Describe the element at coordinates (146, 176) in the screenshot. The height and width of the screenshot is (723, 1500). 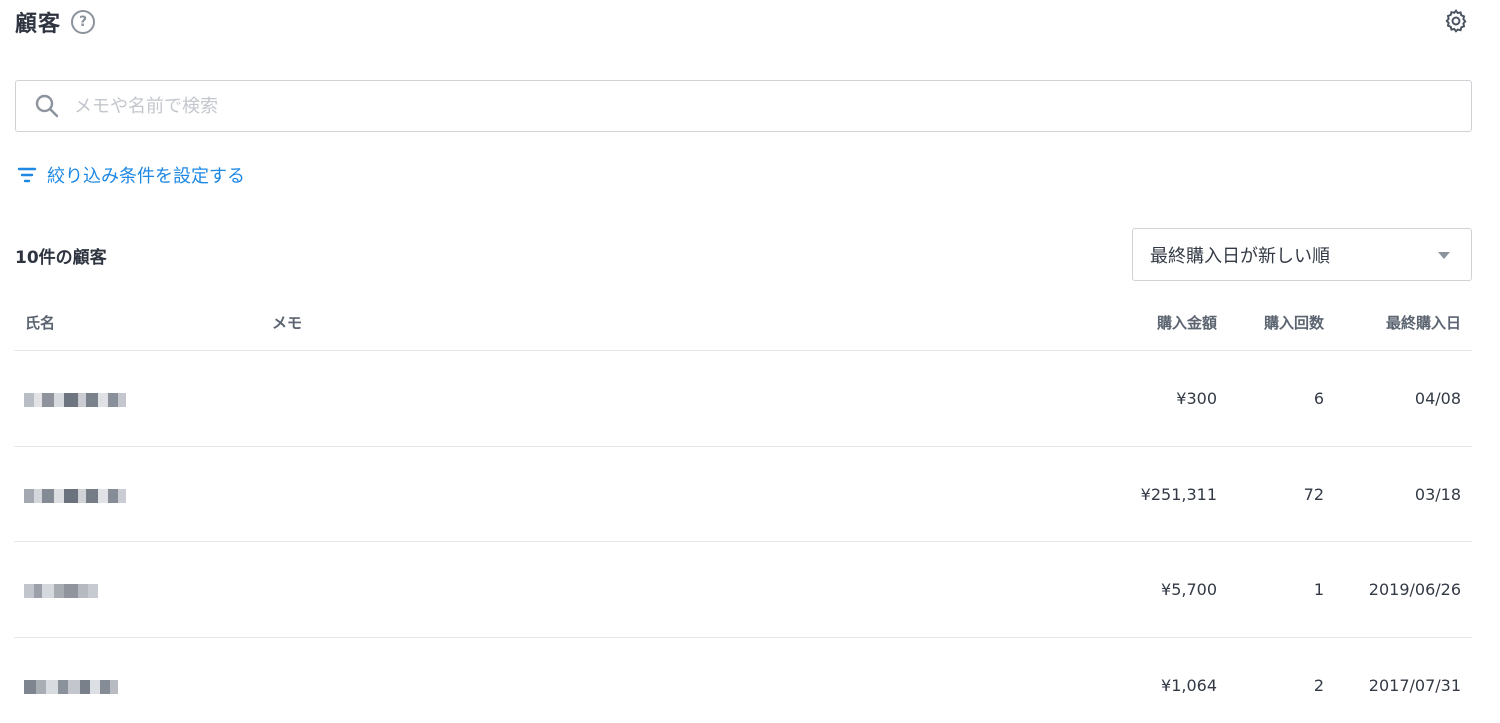
I see `filter-settings-label: 絞り込み条件を設定する` at that location.